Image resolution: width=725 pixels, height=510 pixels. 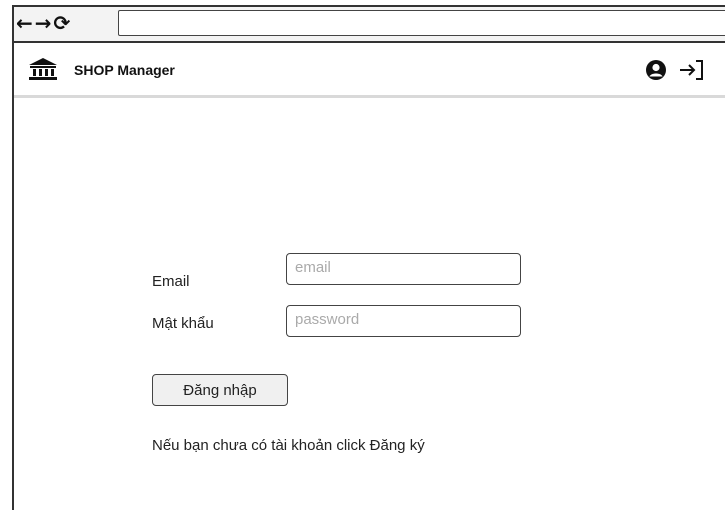 What do you see at coordinates (692, 70) in the screenshot?
I see `sign-out-icon` at bounding box center [692, 70].